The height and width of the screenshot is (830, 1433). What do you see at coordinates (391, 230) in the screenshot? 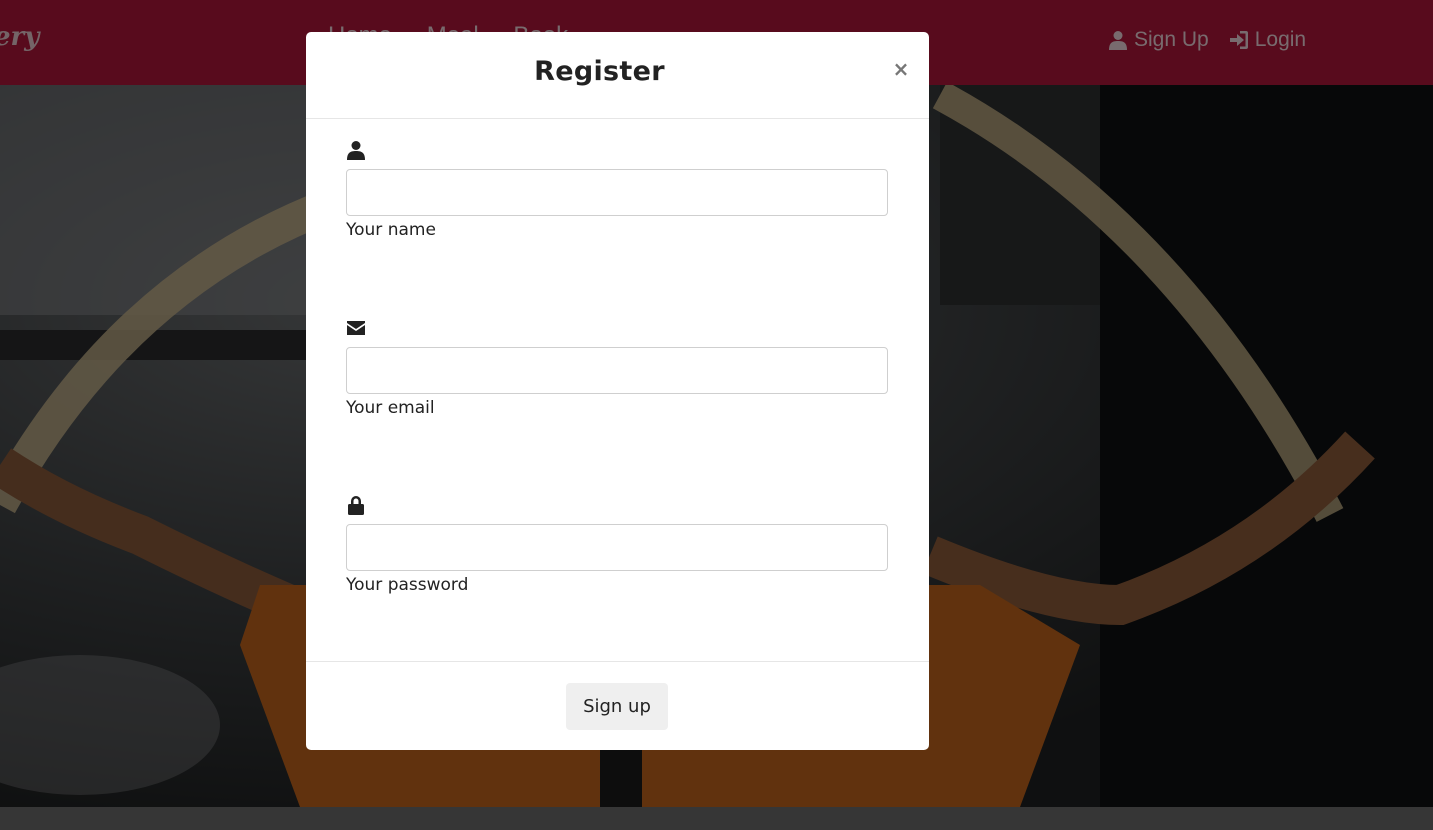
I see `name-label: Your name` at bounding box center [391, 230].